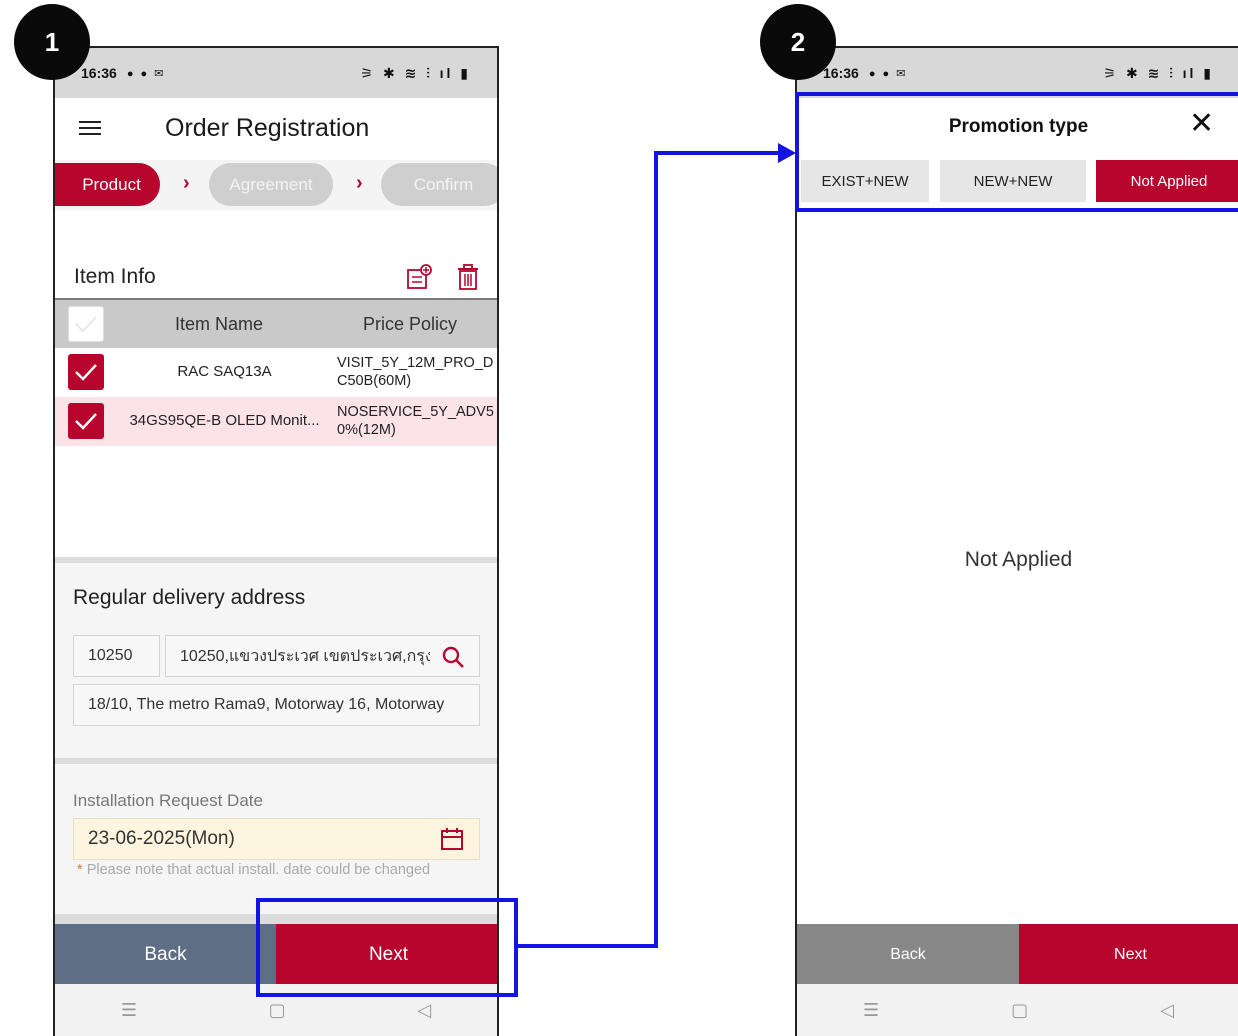  What do you see at coordinates (276, 372) in the screenshot?
I see `table-row: RAC SAQ13A VISIT_5Y_12M_PRO_D C50B(60M)` at bounding box center [276, 372].